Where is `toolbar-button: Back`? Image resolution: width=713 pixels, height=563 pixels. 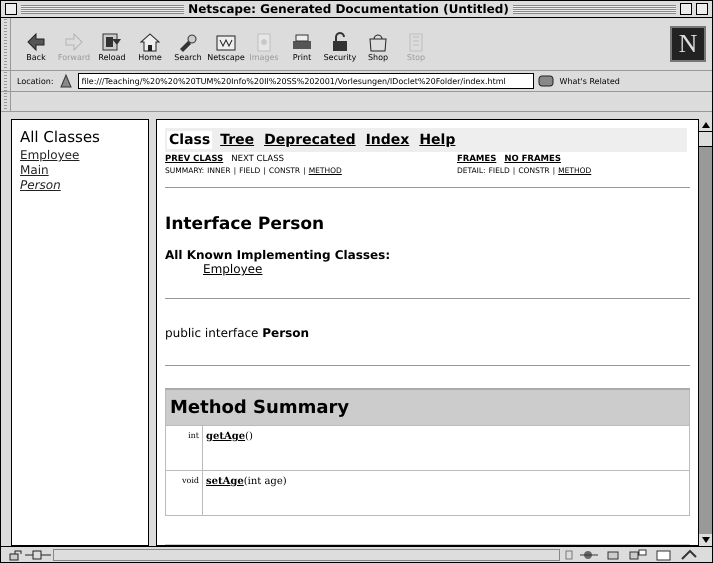
toolbar-button: Back is located at coordinates (36, 44).